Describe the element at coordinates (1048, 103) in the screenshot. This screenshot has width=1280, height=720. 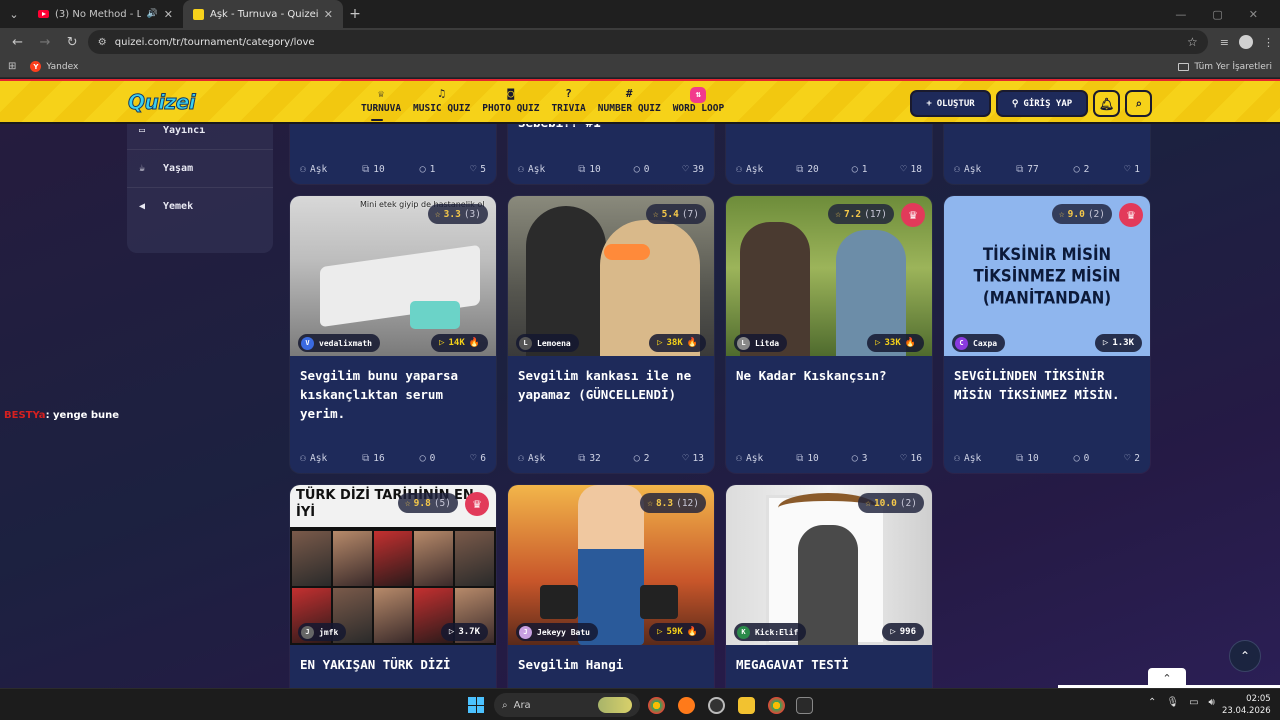
I see `login-label: GİRİŞ YAP` at that location.